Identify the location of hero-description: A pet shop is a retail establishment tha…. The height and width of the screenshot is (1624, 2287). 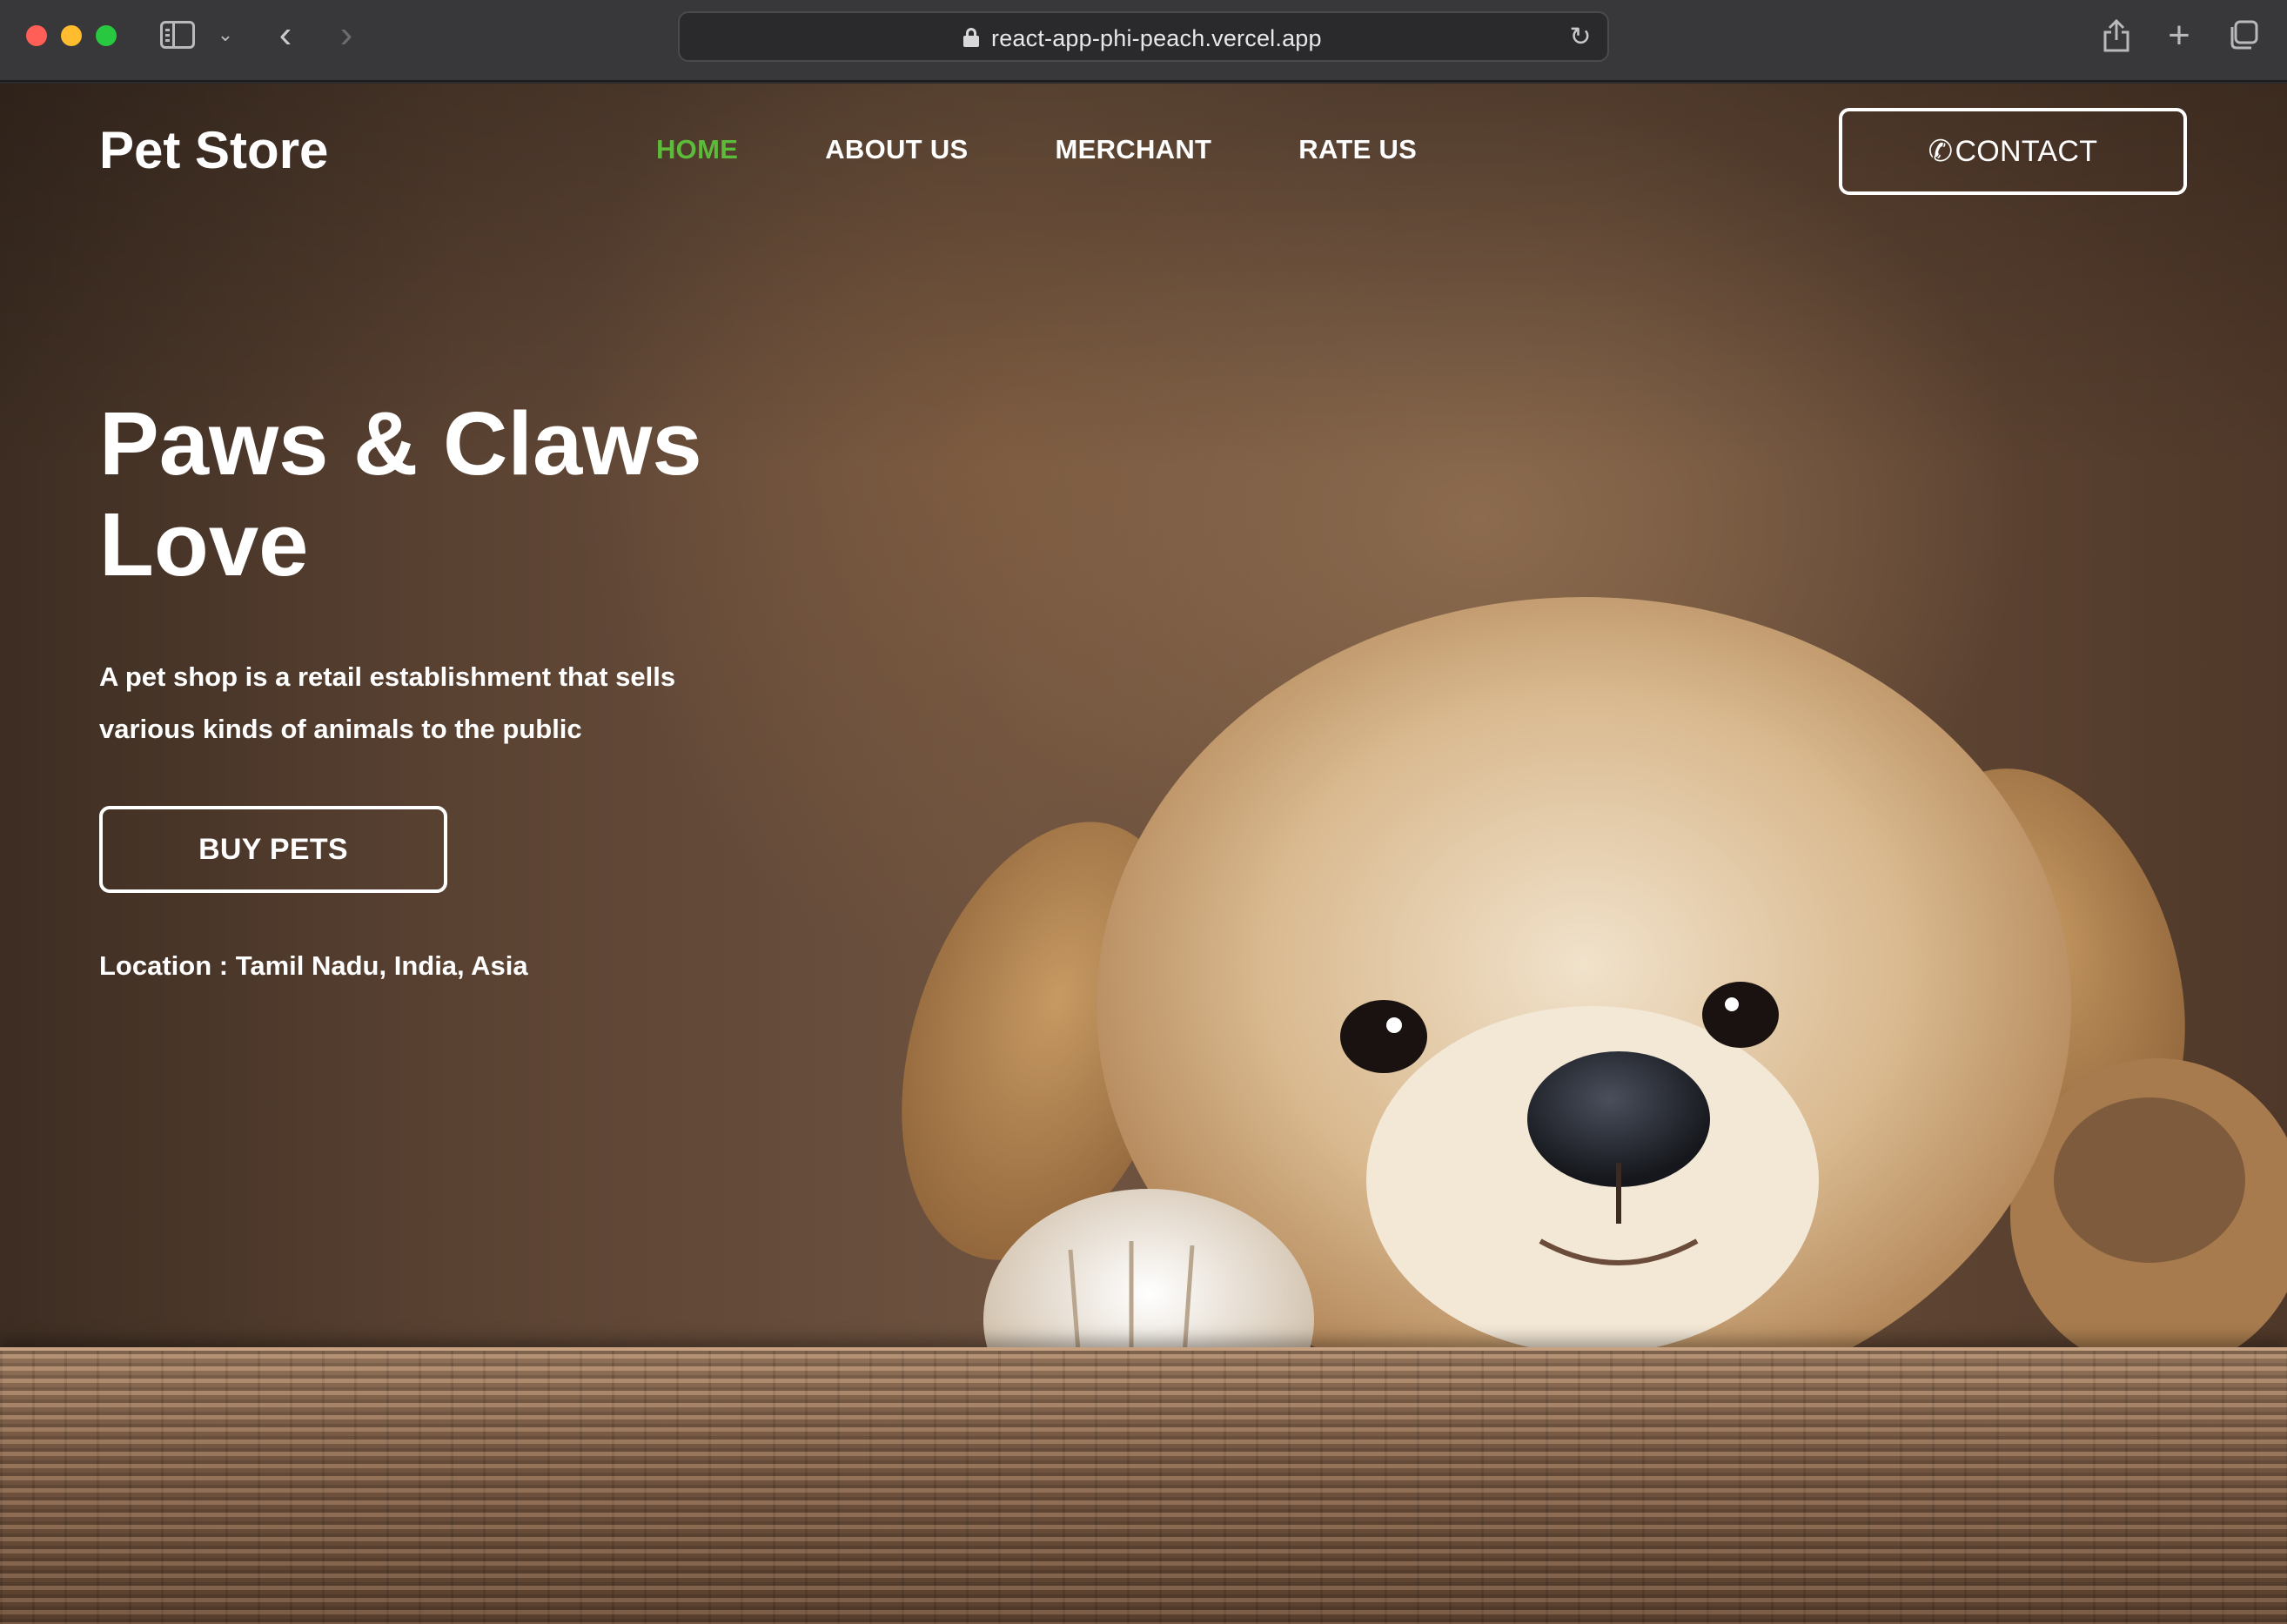
(387, 703).